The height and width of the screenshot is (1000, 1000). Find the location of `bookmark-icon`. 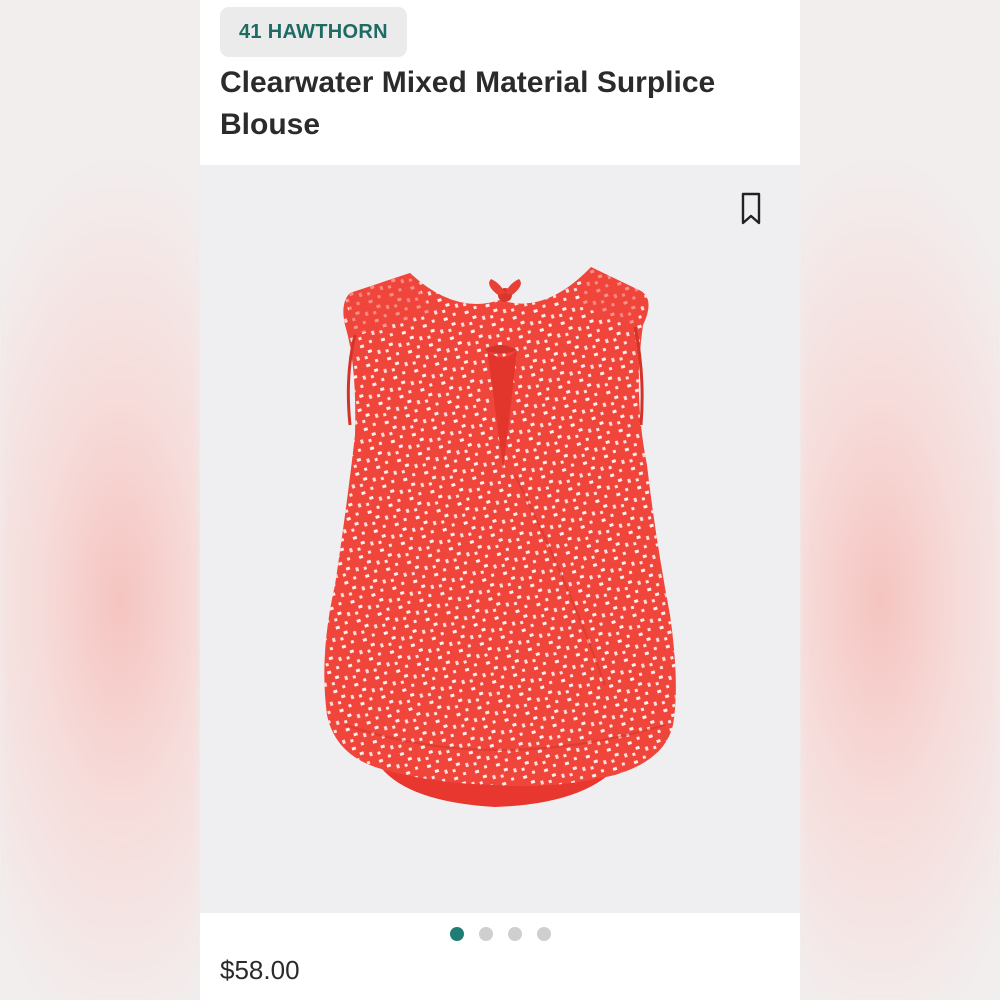

bookmark-icon is located at coordinates (751, 209).